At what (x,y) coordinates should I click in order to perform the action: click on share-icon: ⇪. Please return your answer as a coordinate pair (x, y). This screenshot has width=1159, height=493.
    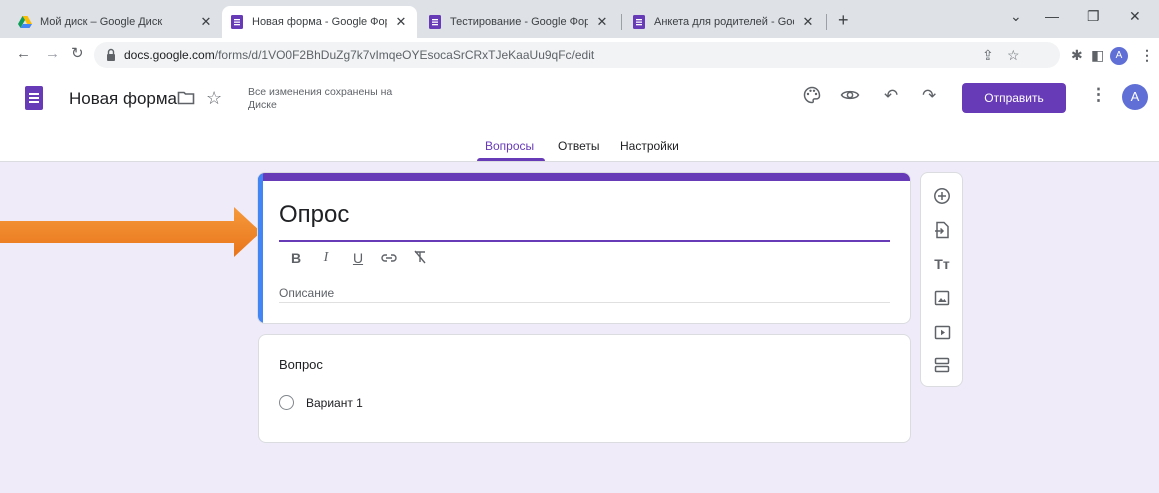
    Looking at the image, I should click on (988, 55).